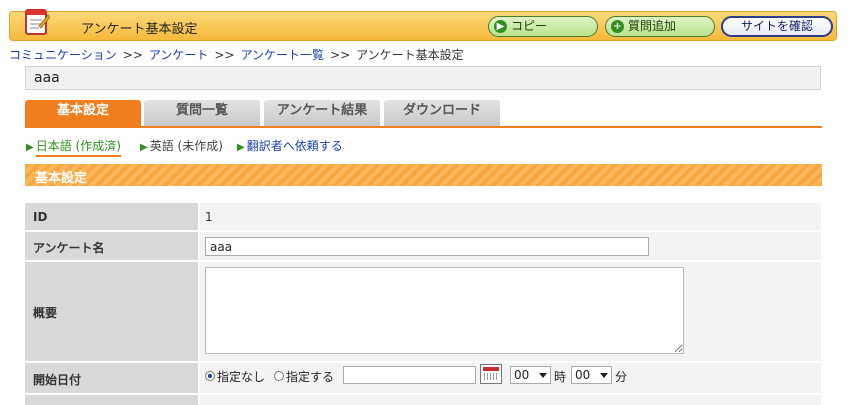 This screenshot has width=850, height=405. What do you see at coordinates (111, 378) in the screenshot?
I see `start-date-label: 開始日付` at bounding box center [111, 378].